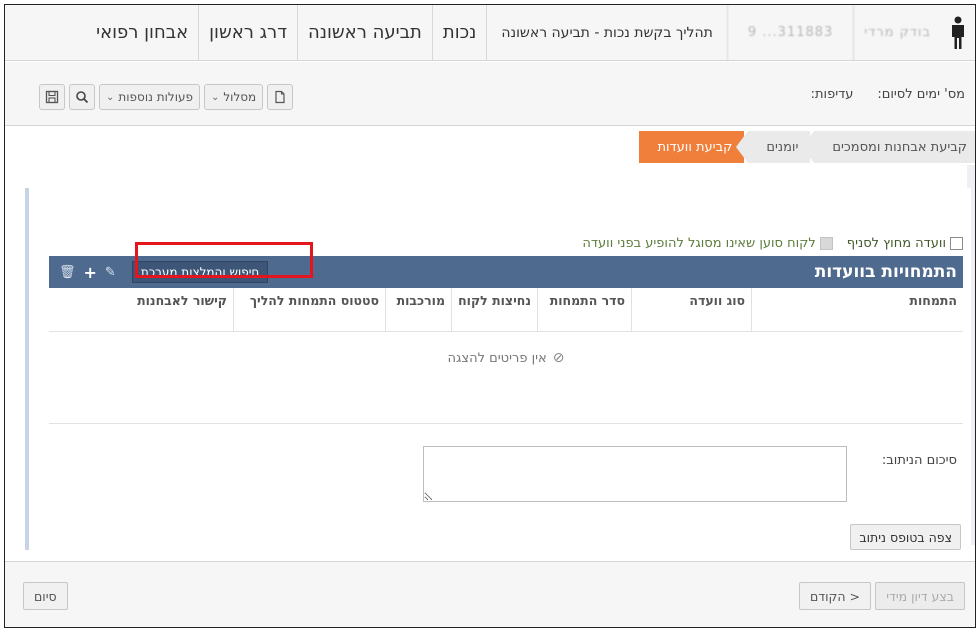 Image resolution: width=980 pixels, height=632 pixels. I want to click on step-diagnoses: קביעת אבחנות ומסמכים, so click(888, 147).